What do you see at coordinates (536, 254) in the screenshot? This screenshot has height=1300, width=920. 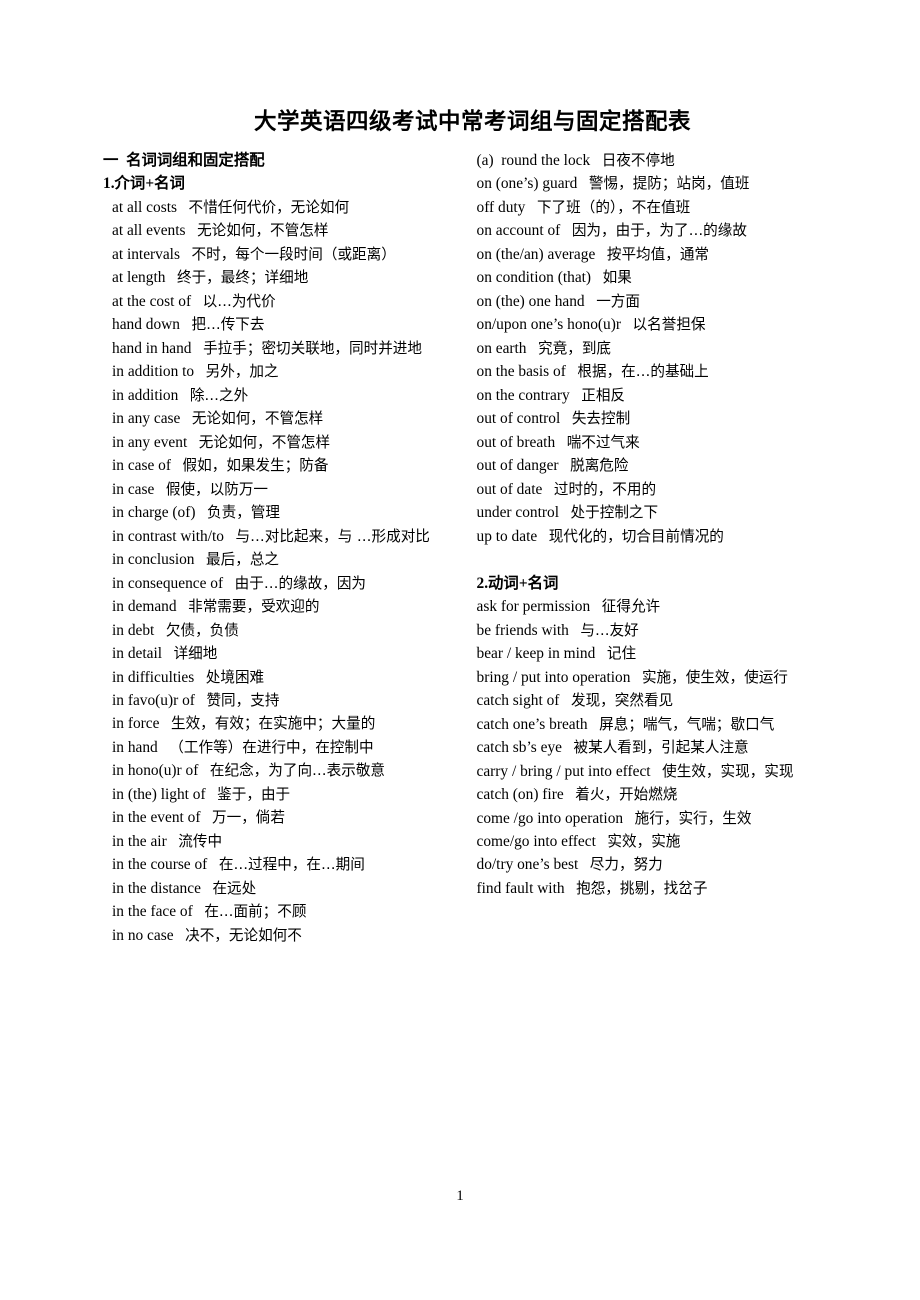 I see `entry-phrase: on (the/an) average` at bounding box center [536, 254].